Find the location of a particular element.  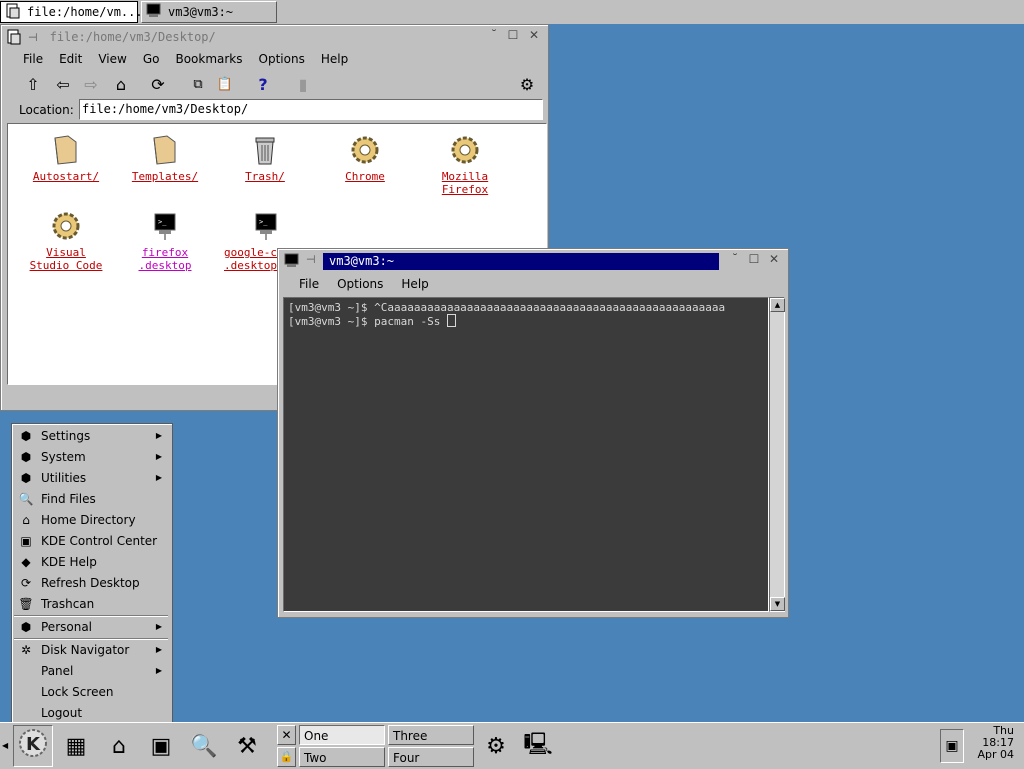

menu-bar: File Edit View Go Bookmarks Options Help is located at coordinates (185, 59).